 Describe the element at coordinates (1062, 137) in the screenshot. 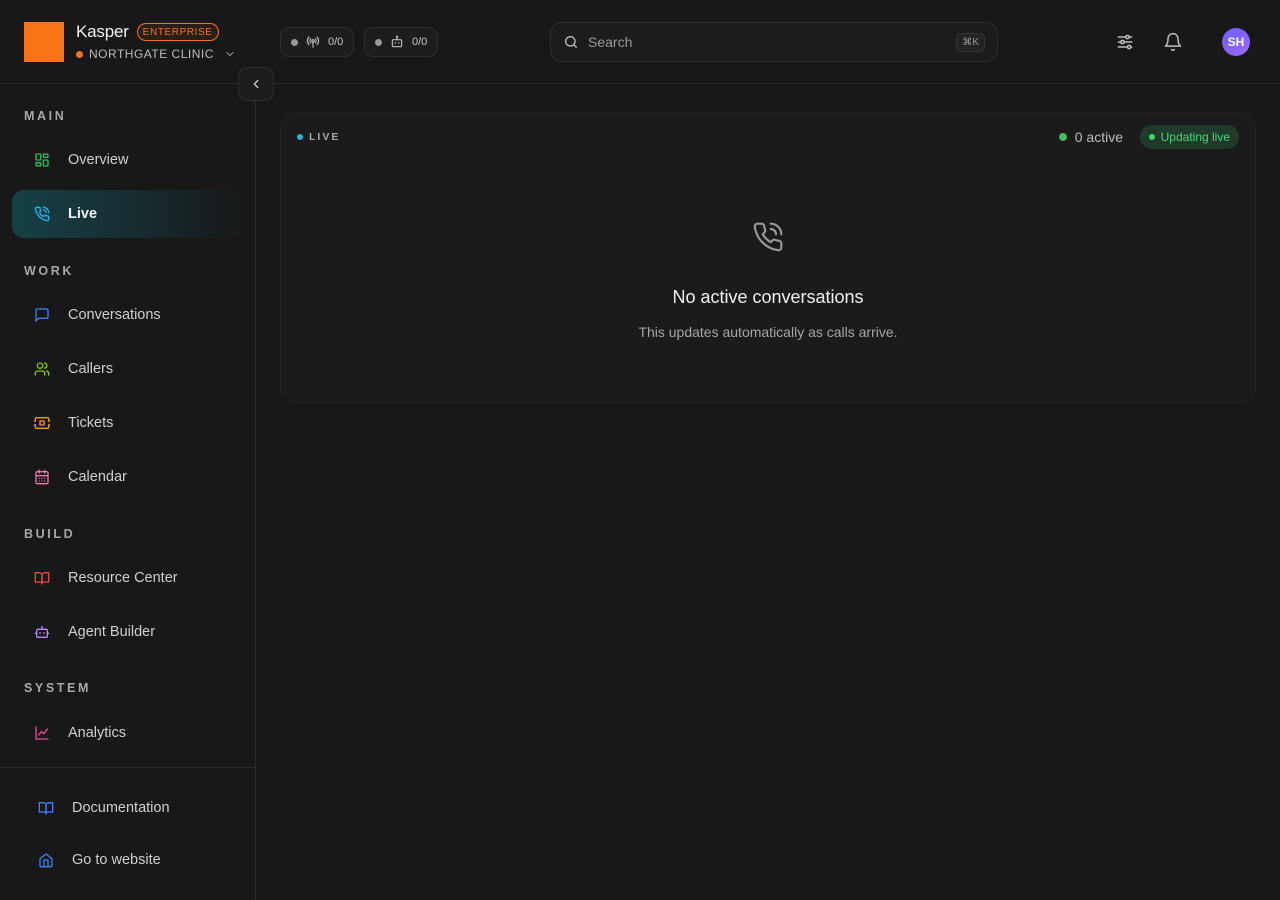

I see `active-status-dot` at that location.